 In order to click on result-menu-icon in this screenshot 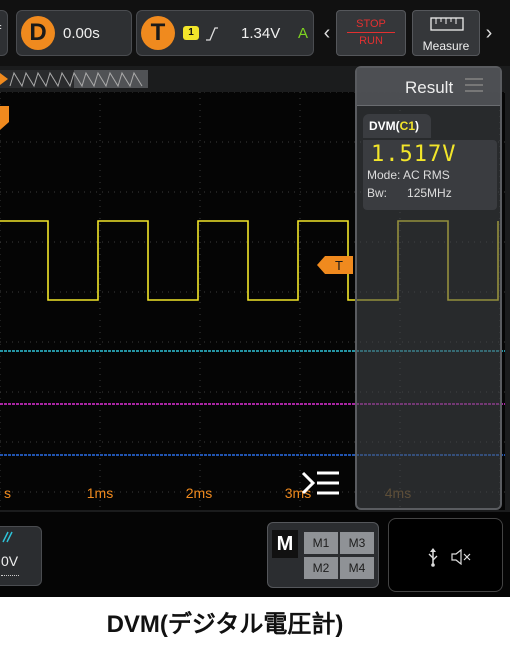, I will do `click(474, 85)`.